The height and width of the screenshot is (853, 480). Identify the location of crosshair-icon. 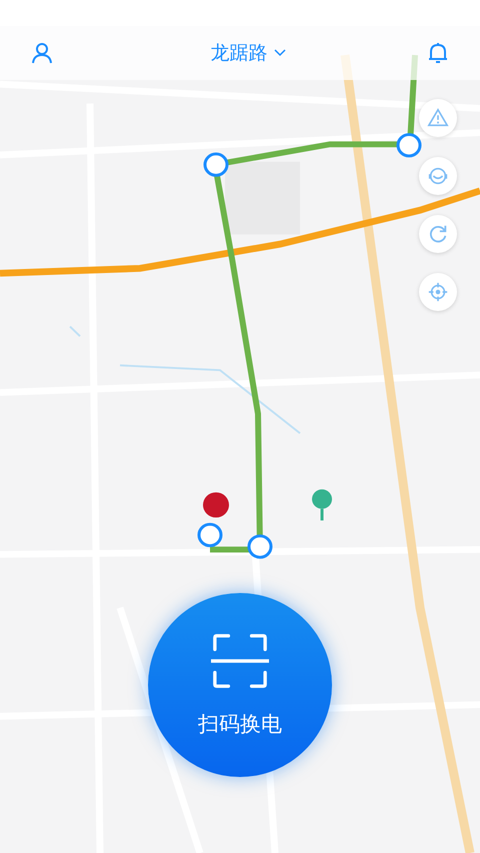
(438, 292).